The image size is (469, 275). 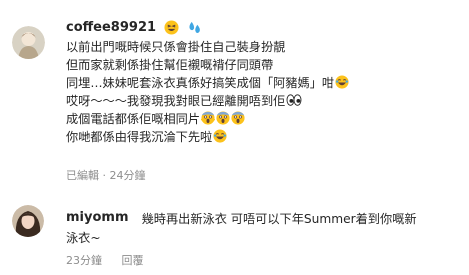 I want to click on grinning-squinting-emoji-icon, so click(x=171, y=27).